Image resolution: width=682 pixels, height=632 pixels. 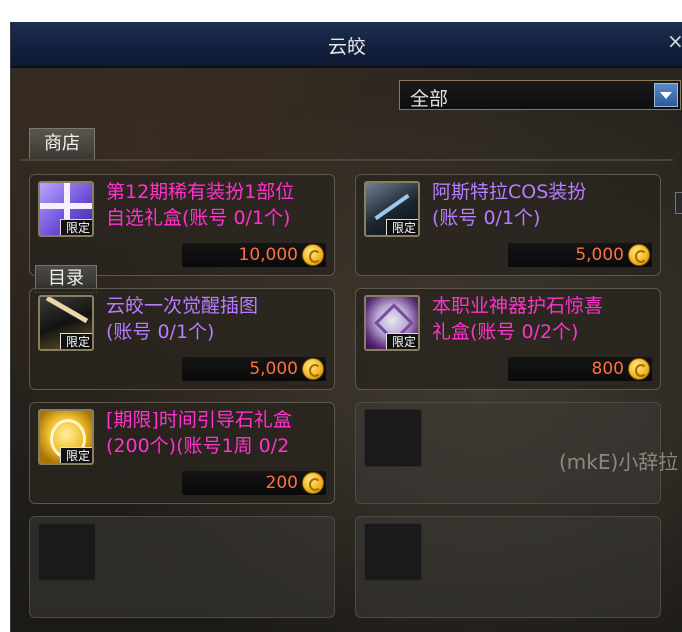 I want to click on talisman-box-icon: 限定, so click(x=392, y=323).